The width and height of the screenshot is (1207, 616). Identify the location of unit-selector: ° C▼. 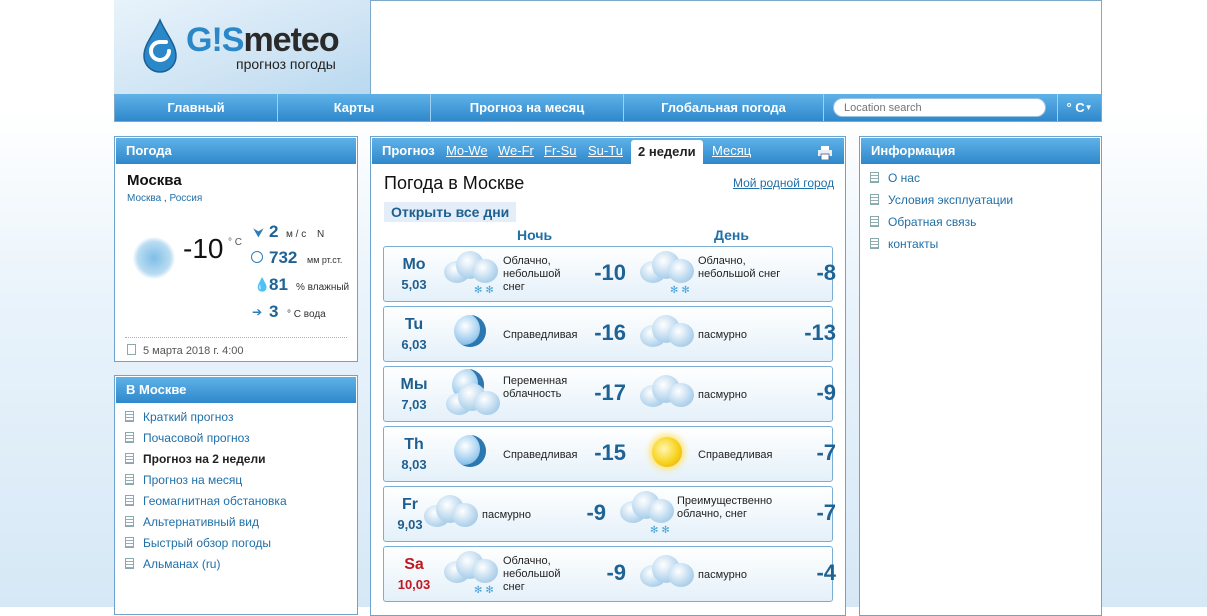
(1079, 107).